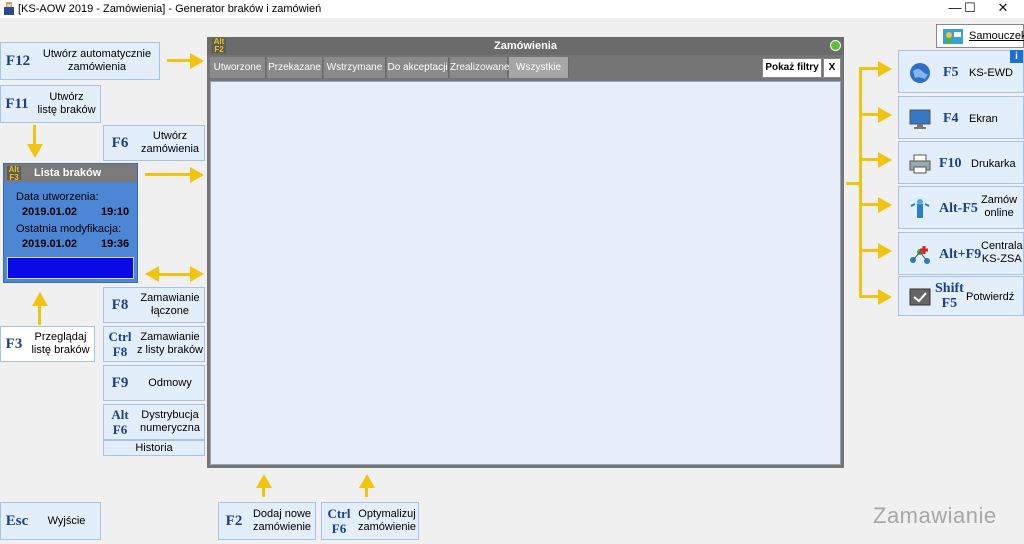 The image size is (1024, 544). What do you see at coordinates (961, 207) in the screenshot?
I see `order-online-button: Alt-F5 Zamów online` at bounding box center [961, 207].